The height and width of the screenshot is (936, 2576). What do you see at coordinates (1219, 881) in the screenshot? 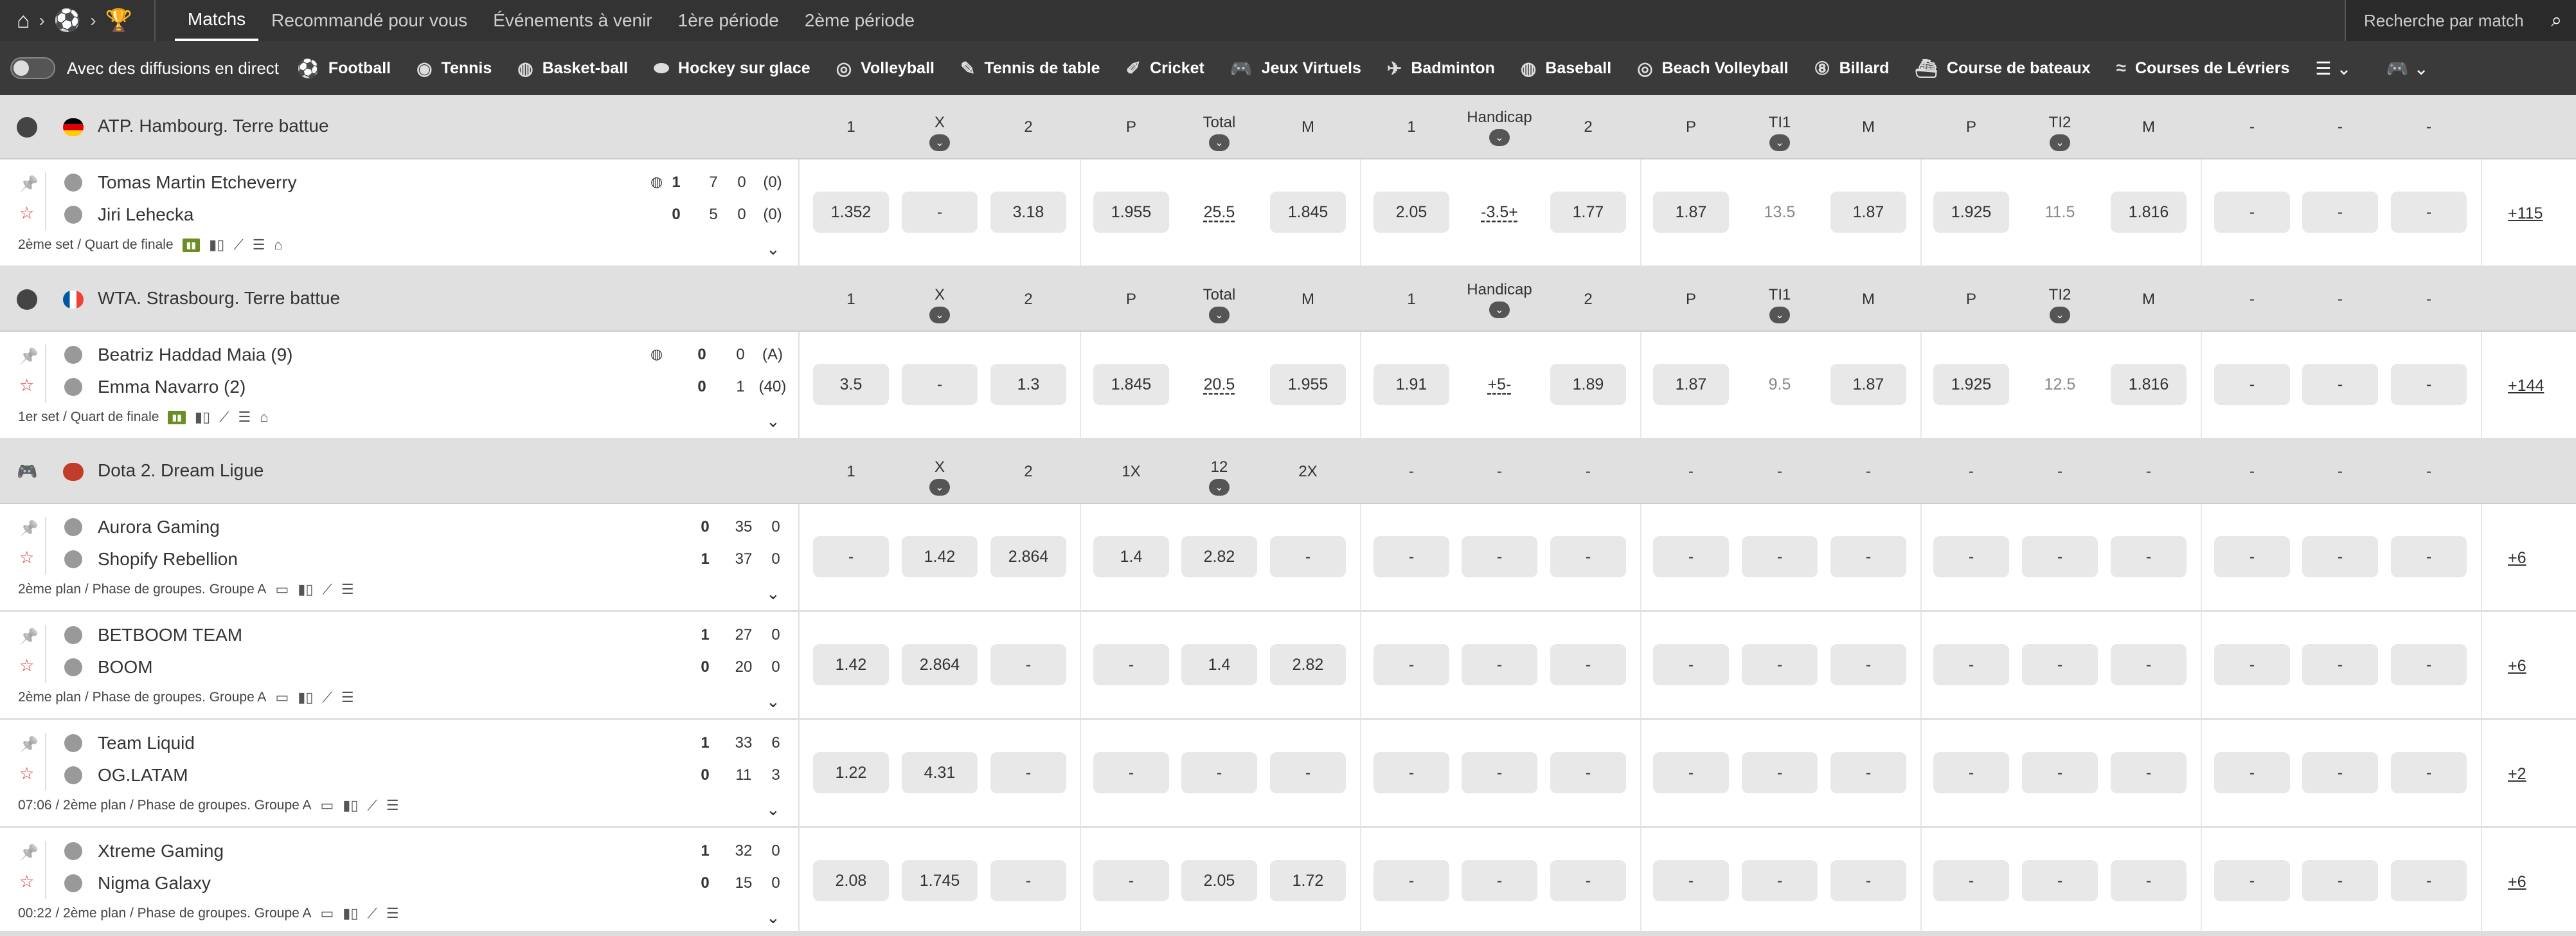
I see `odds-button: 2.05` at bounding box center [1219, 881].